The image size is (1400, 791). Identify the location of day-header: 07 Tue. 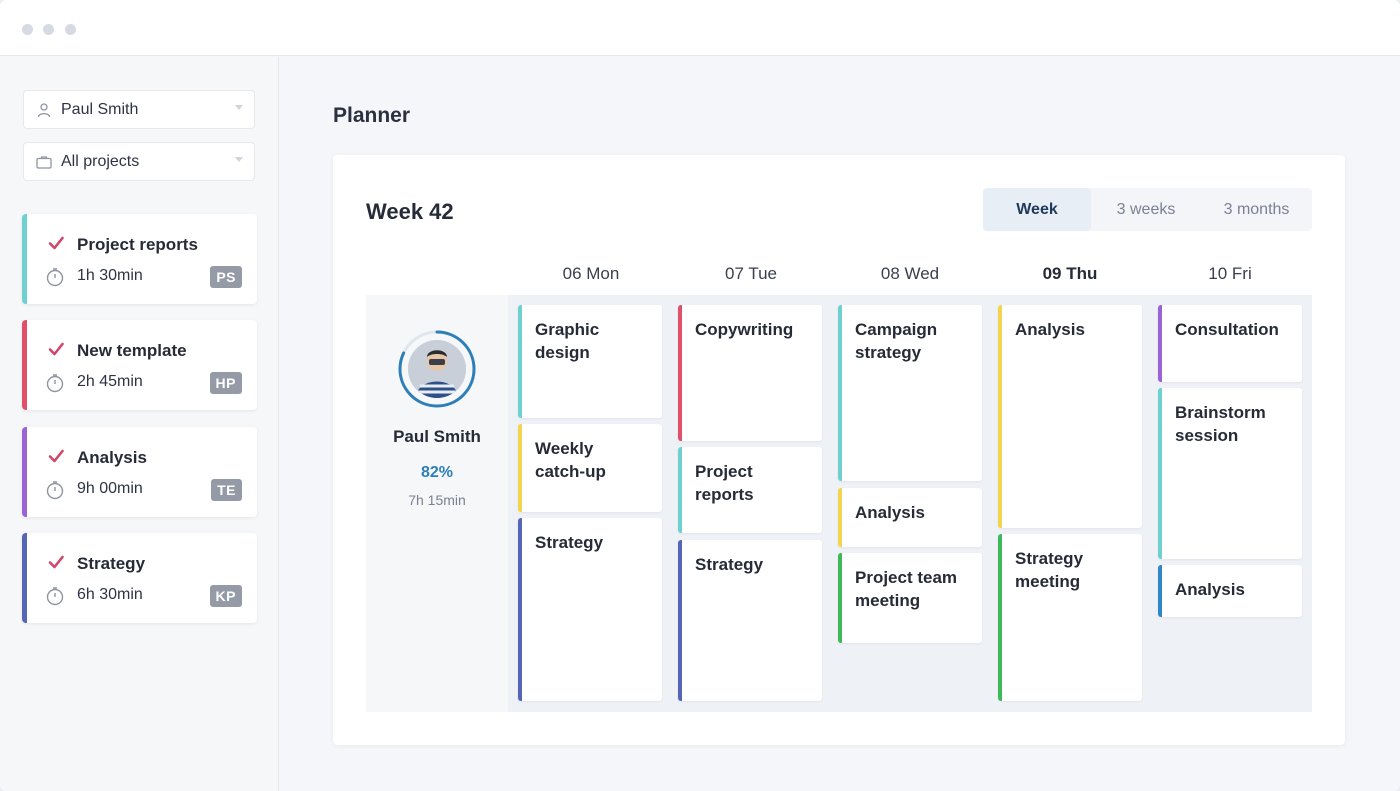
(751, 273).